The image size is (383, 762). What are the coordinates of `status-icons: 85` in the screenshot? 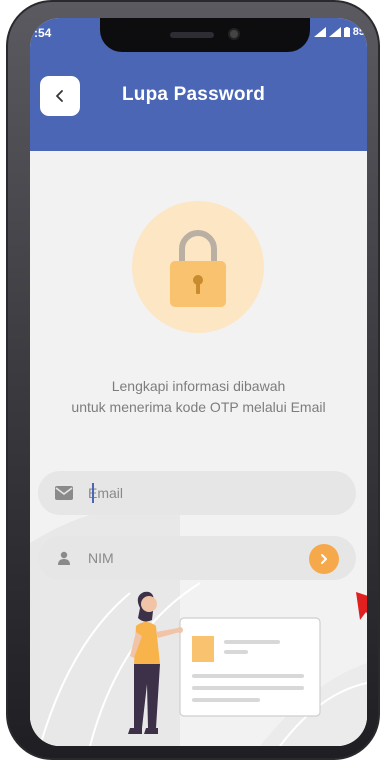 It's located at (339, 32).